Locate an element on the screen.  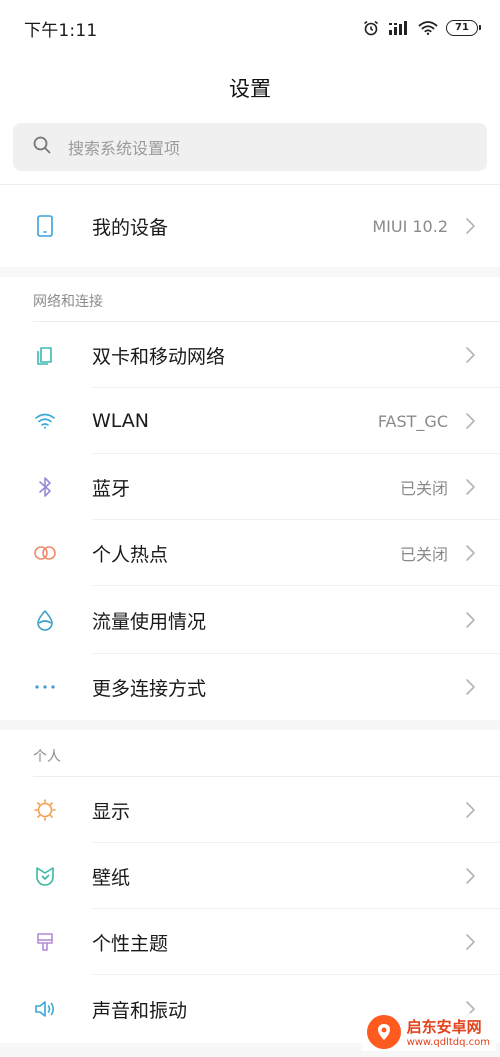
speaker-icon is located at coordinates (45, 1009).